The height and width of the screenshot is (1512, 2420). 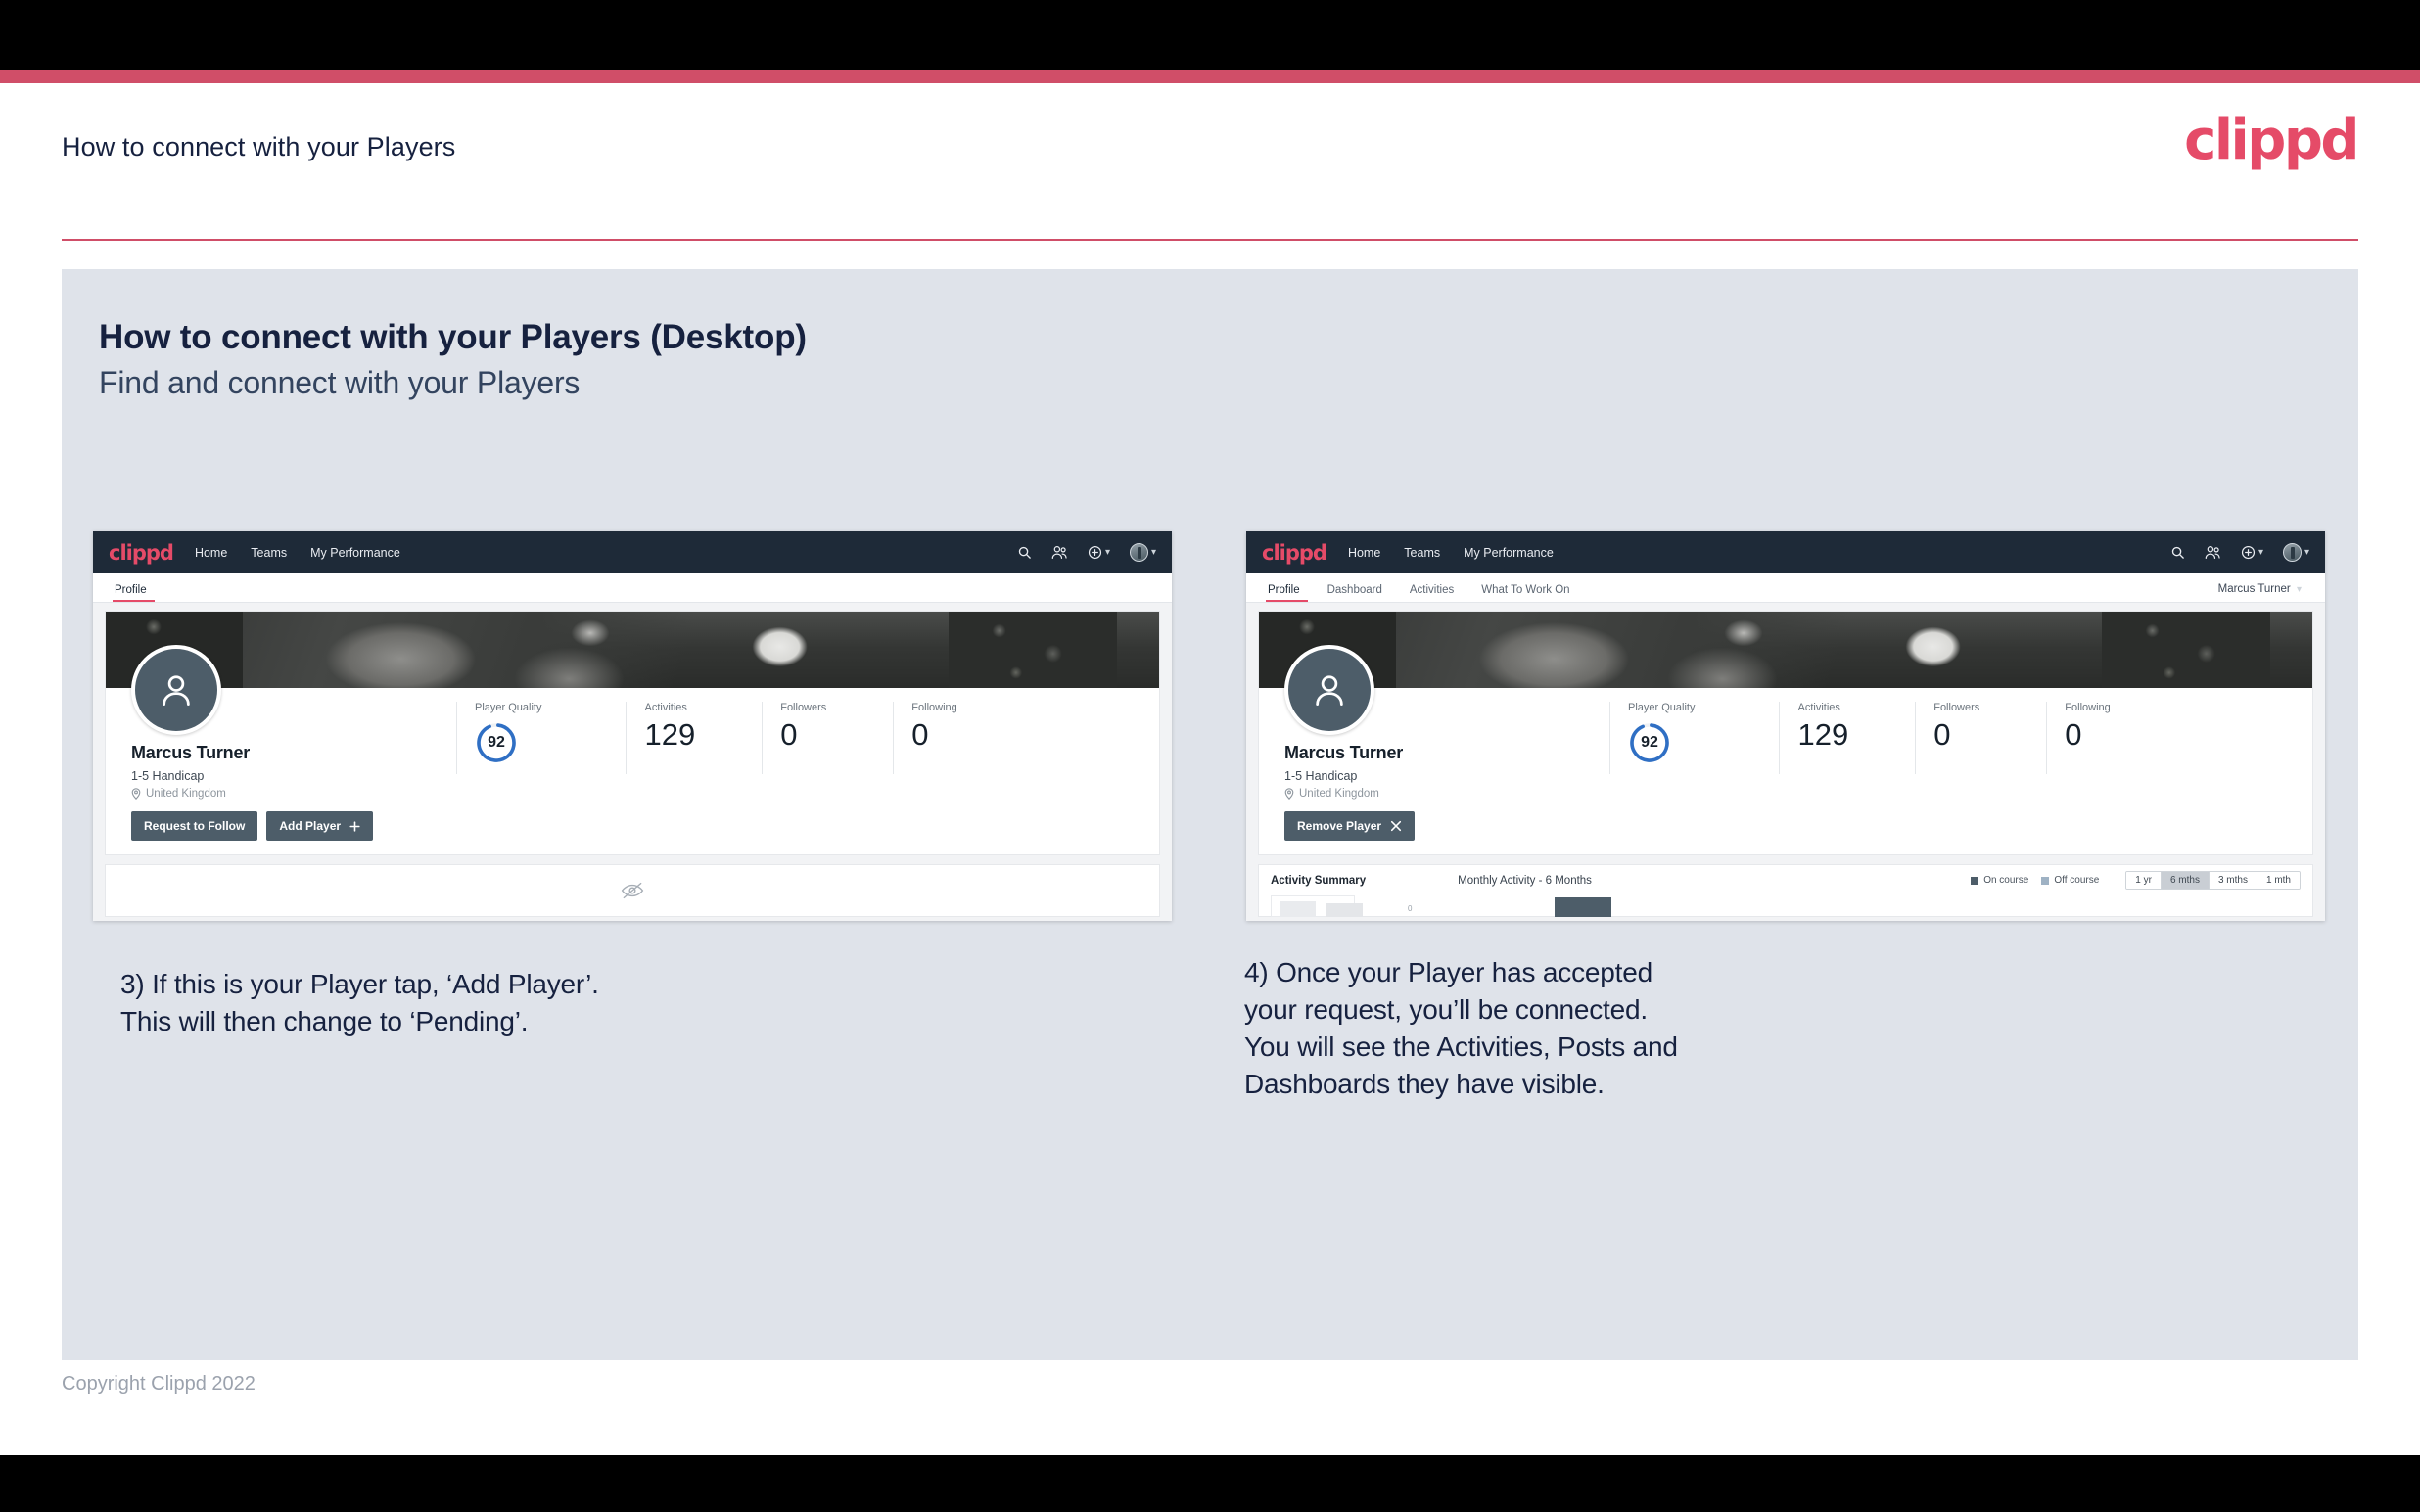 What do you see at coordinates (508, 707) in the screenshot?
I see `stat-label: Player Quality` at bounding box center [508, 707].